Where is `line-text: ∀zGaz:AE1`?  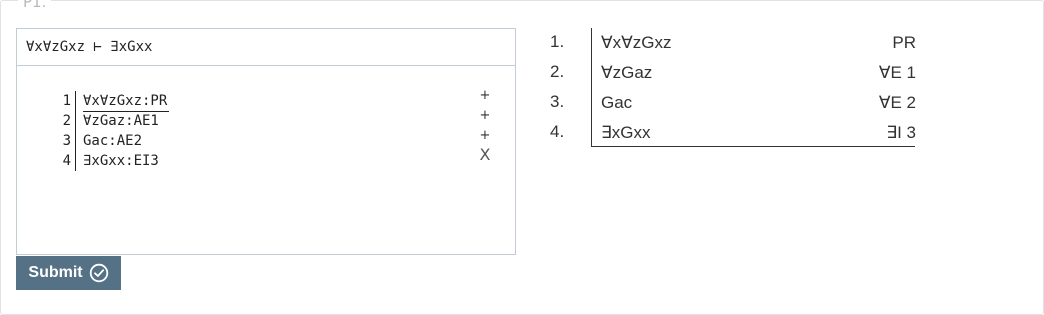 line-text: ∀zGaz:AE1 is located at coordinates (121, 121).